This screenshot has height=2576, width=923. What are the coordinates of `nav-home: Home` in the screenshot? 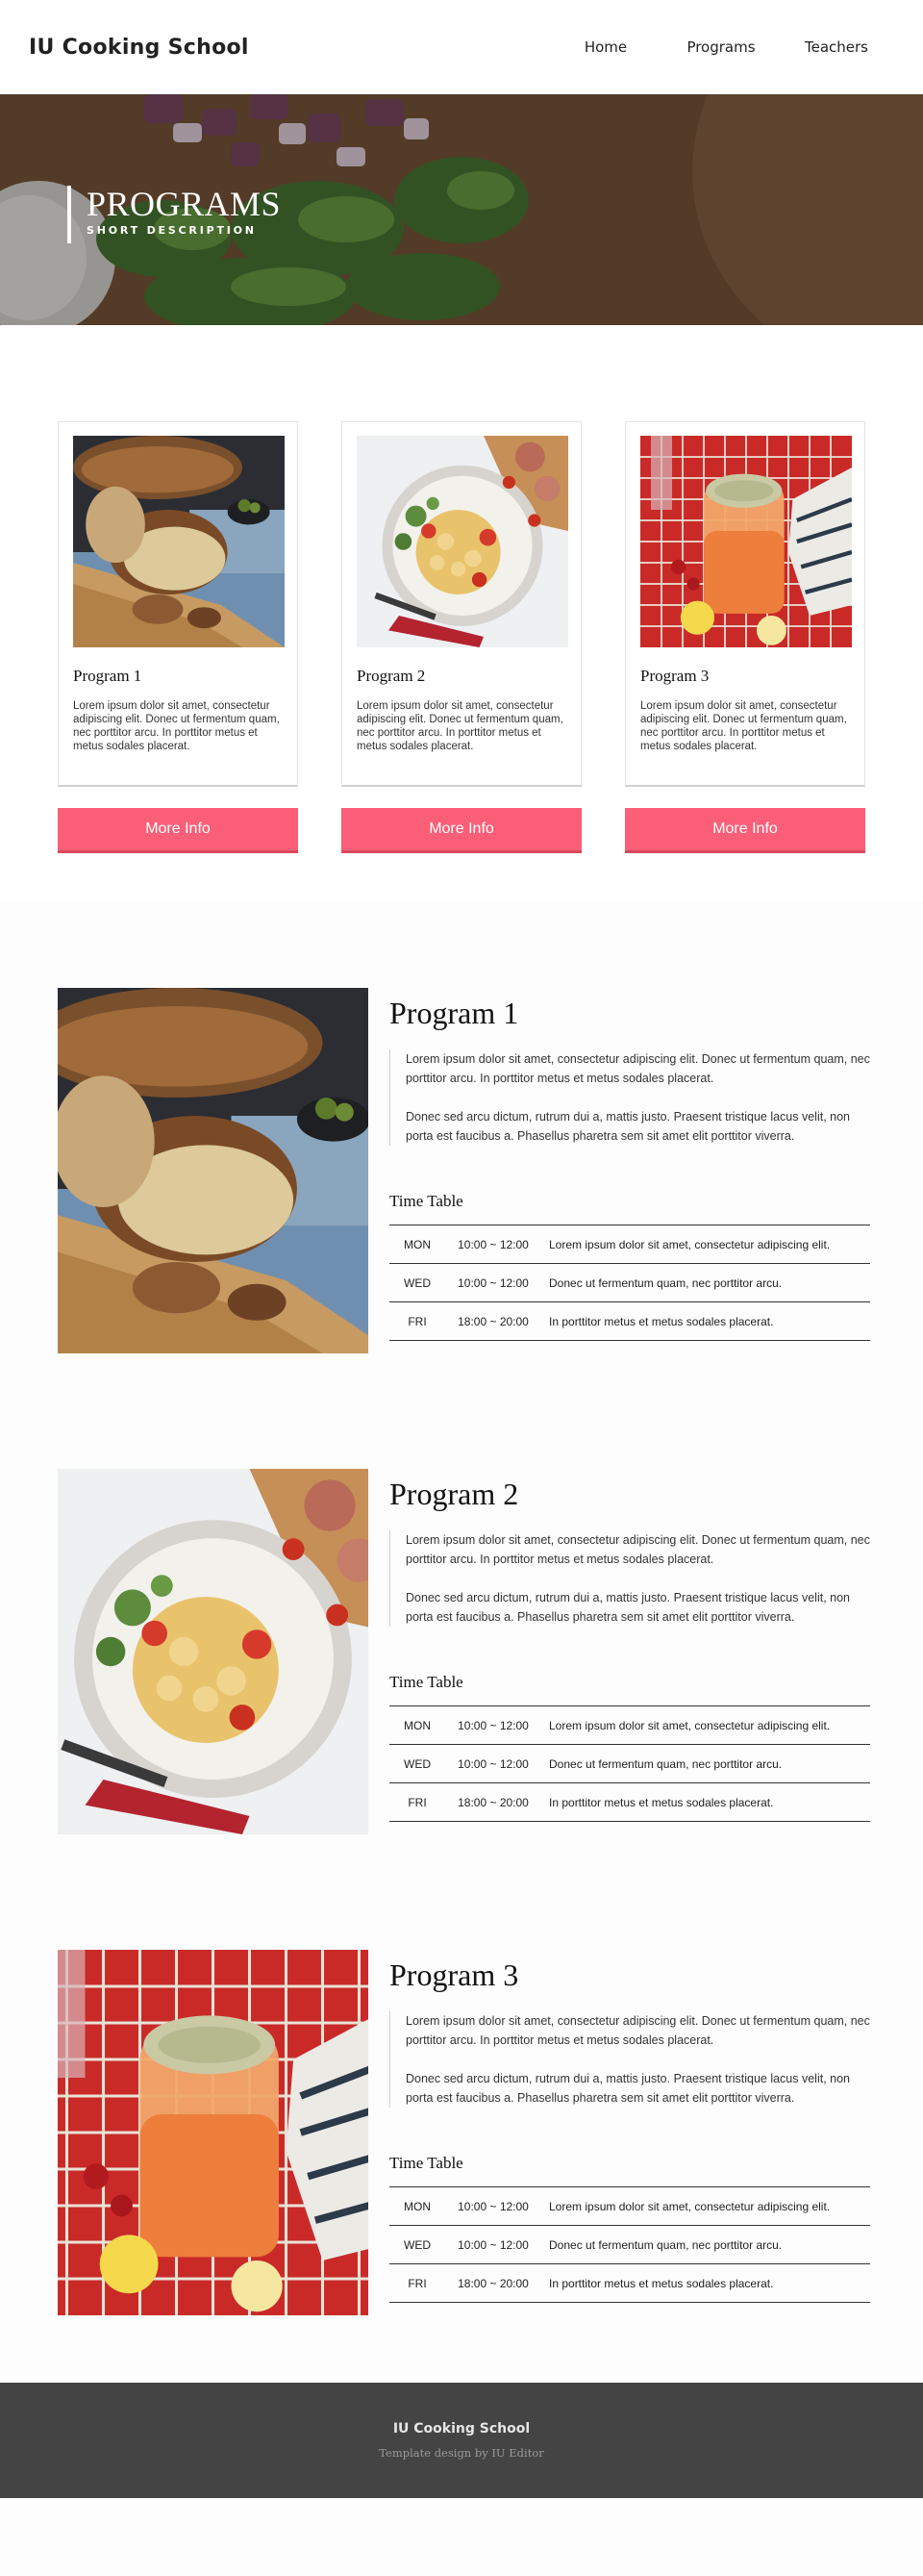 It's located at (605, 47).